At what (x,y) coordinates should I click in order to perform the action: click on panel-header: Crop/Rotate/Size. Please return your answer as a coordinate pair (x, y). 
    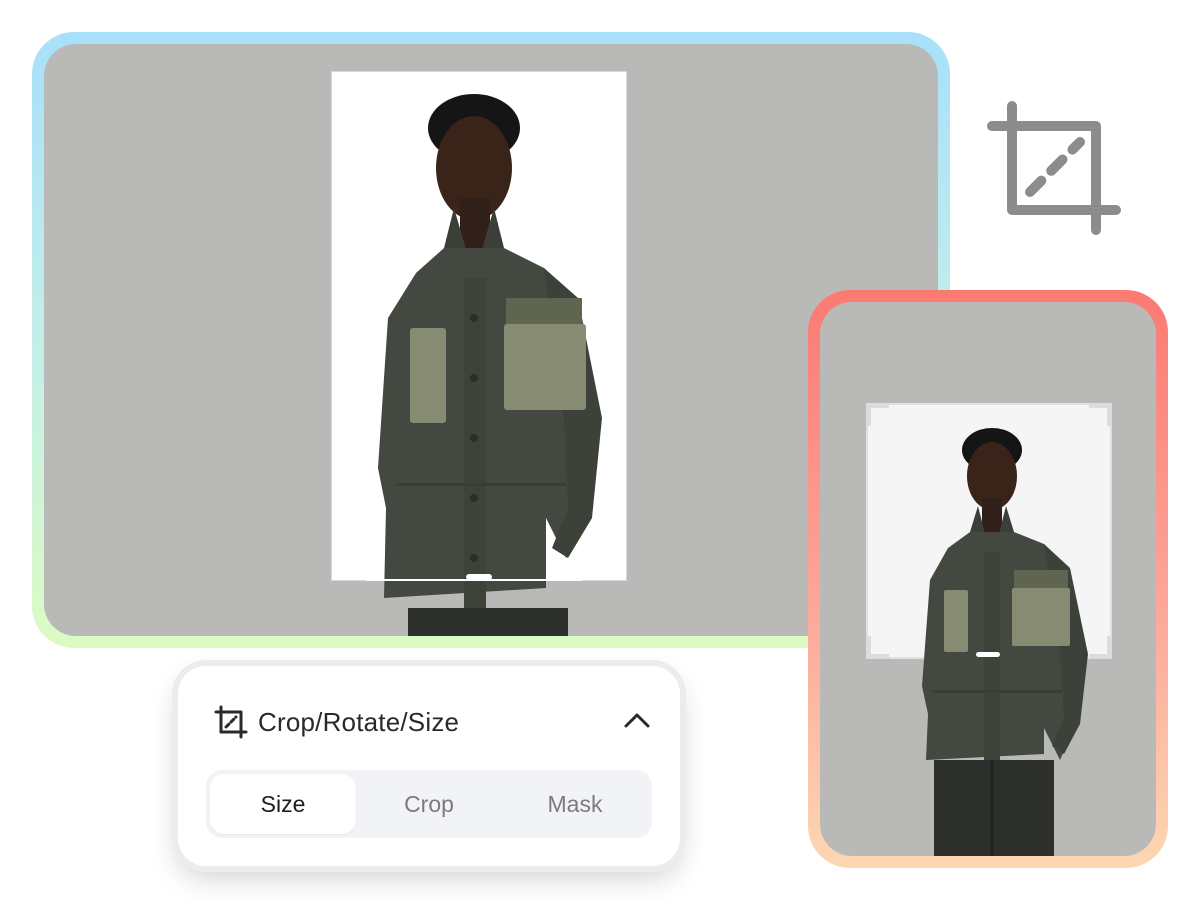
    Looking at the image, I should click on (434, 722).